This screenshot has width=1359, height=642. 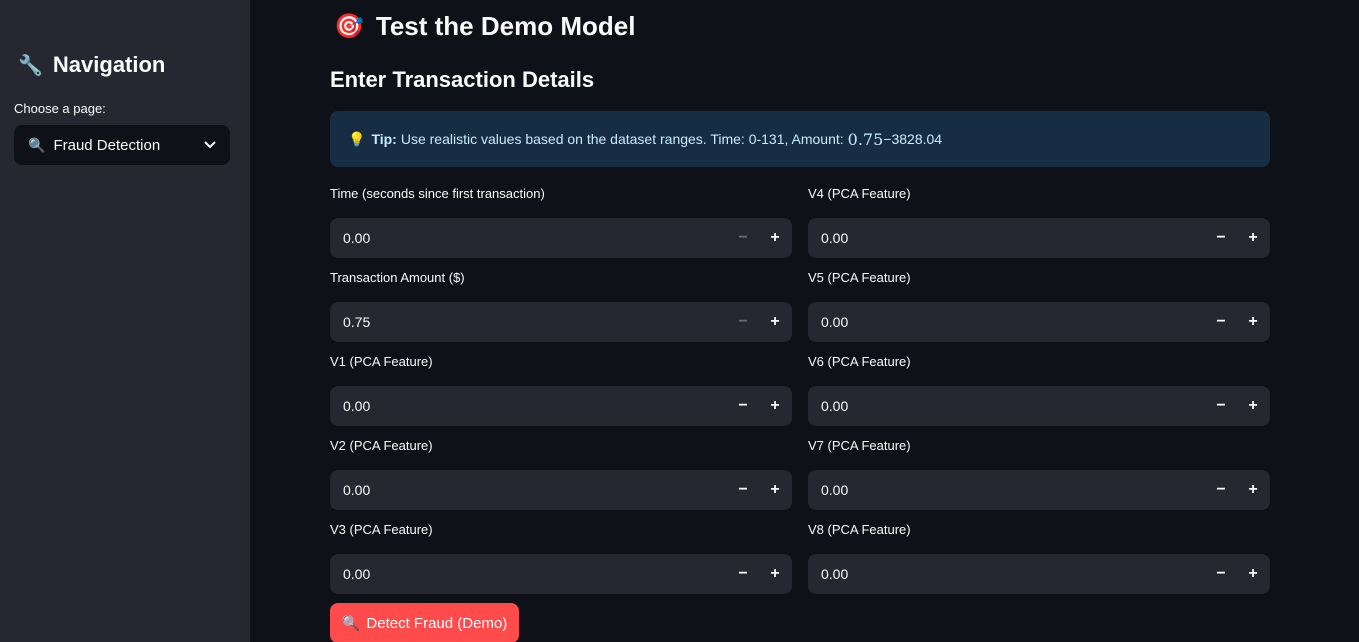 I want to click on detect-fraud-button-label: Detect Fraud (Demo), so click(x=437, y=623).